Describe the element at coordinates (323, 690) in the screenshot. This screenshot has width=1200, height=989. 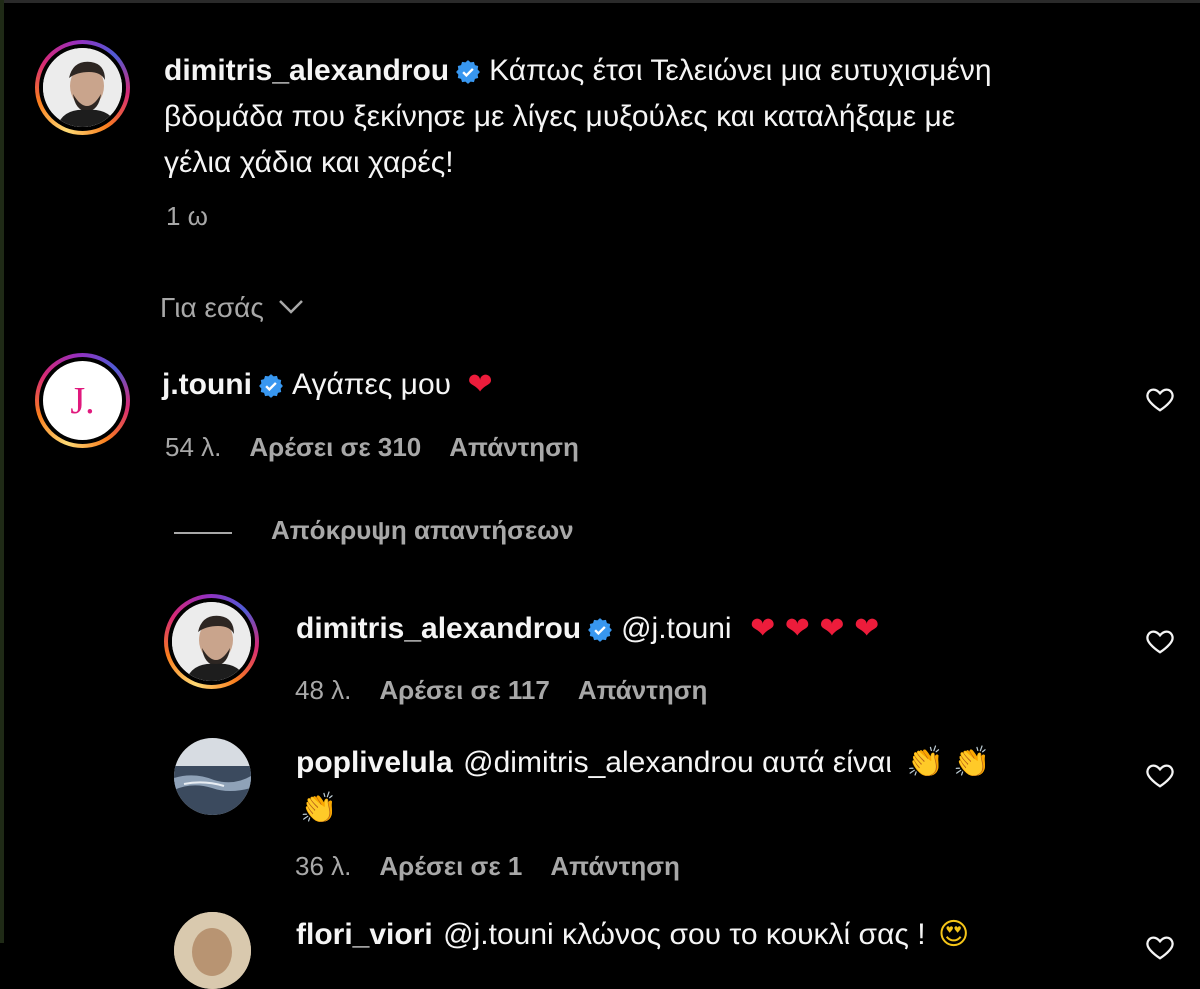
I see `reply-time: 48 λ.` at that location.